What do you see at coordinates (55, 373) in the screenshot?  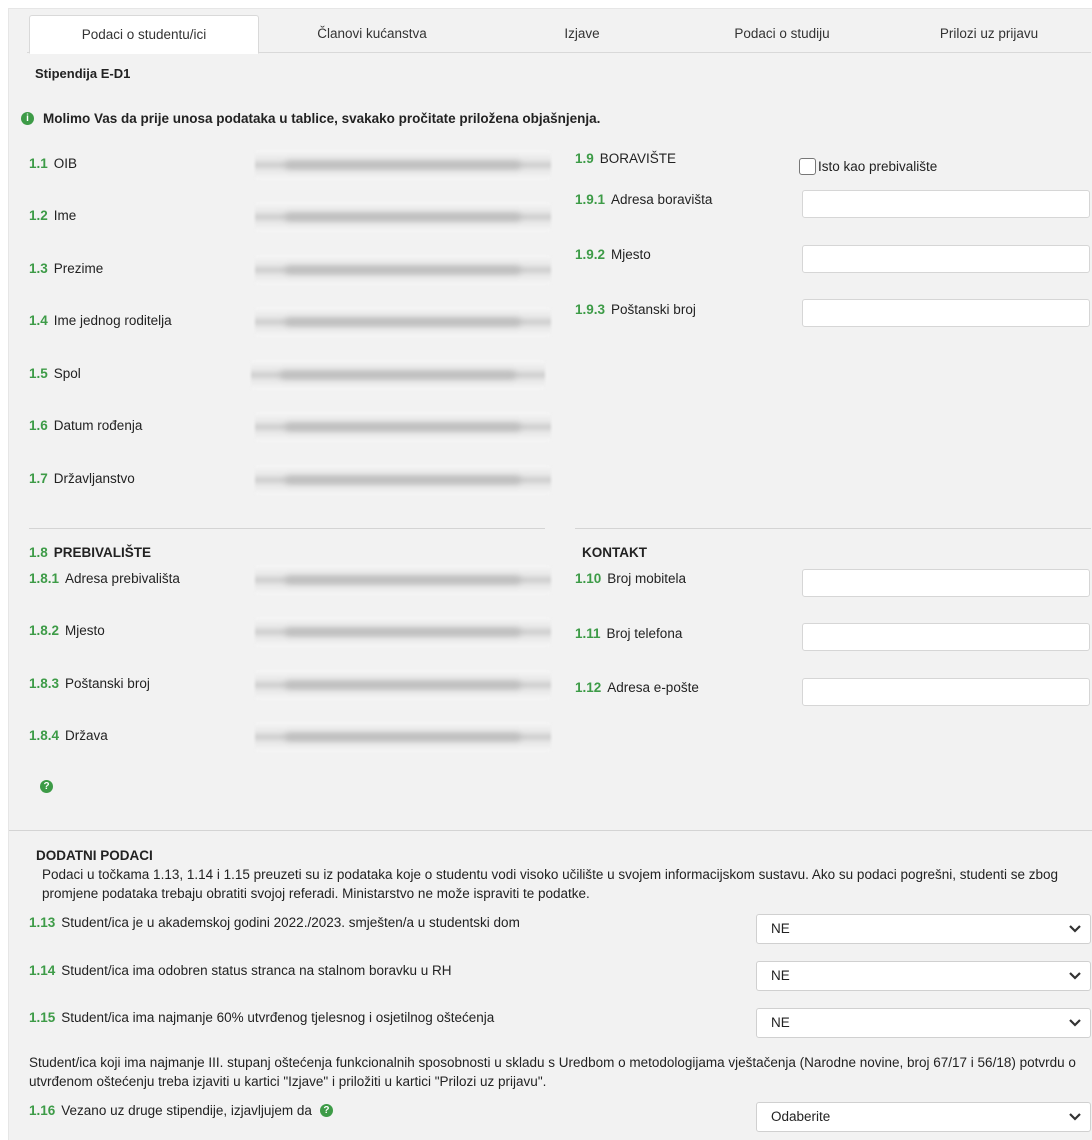 I see `field-label-spol: 1.5 Spol` at bounding box center [55, 373].